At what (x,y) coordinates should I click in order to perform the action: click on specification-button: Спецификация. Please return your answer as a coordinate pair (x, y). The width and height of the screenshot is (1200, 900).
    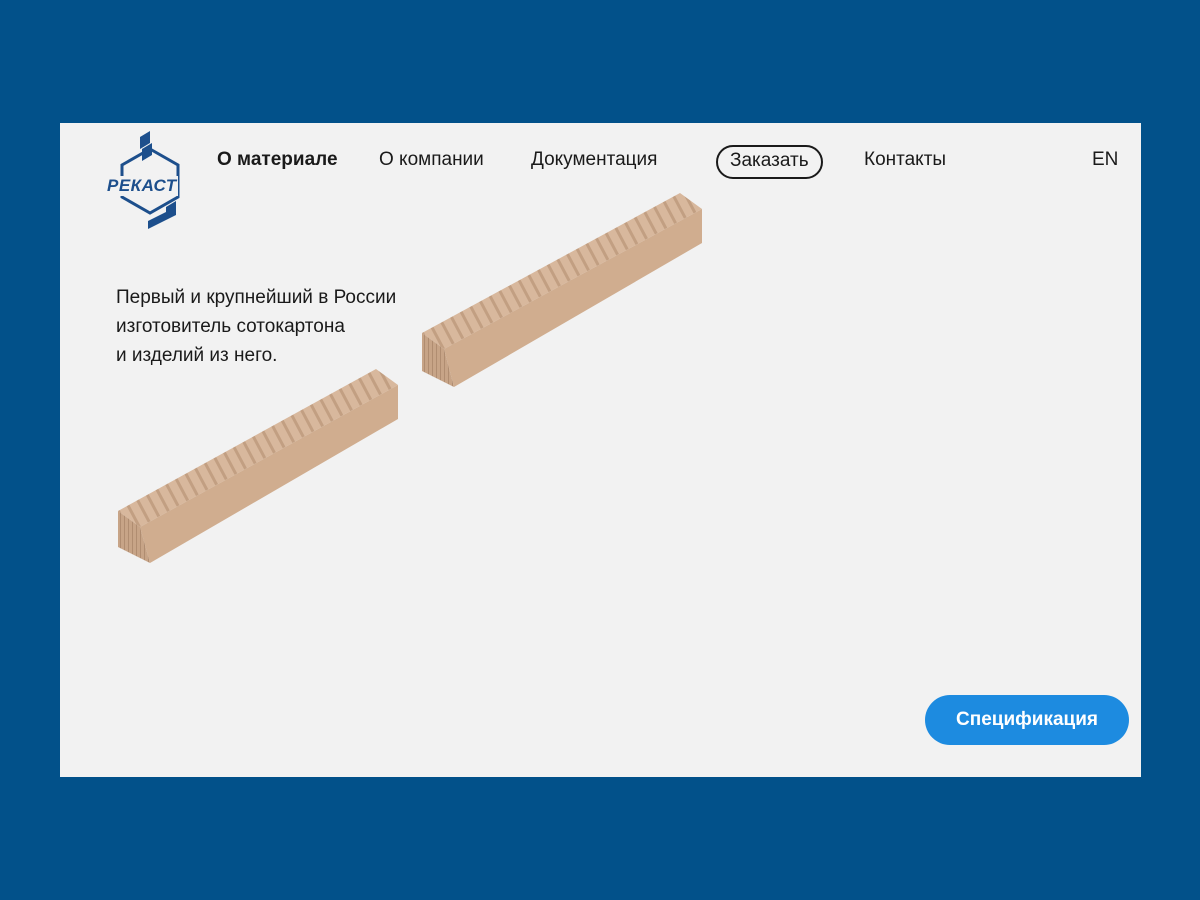
    Looking at the image, I should click on (1027, 720).